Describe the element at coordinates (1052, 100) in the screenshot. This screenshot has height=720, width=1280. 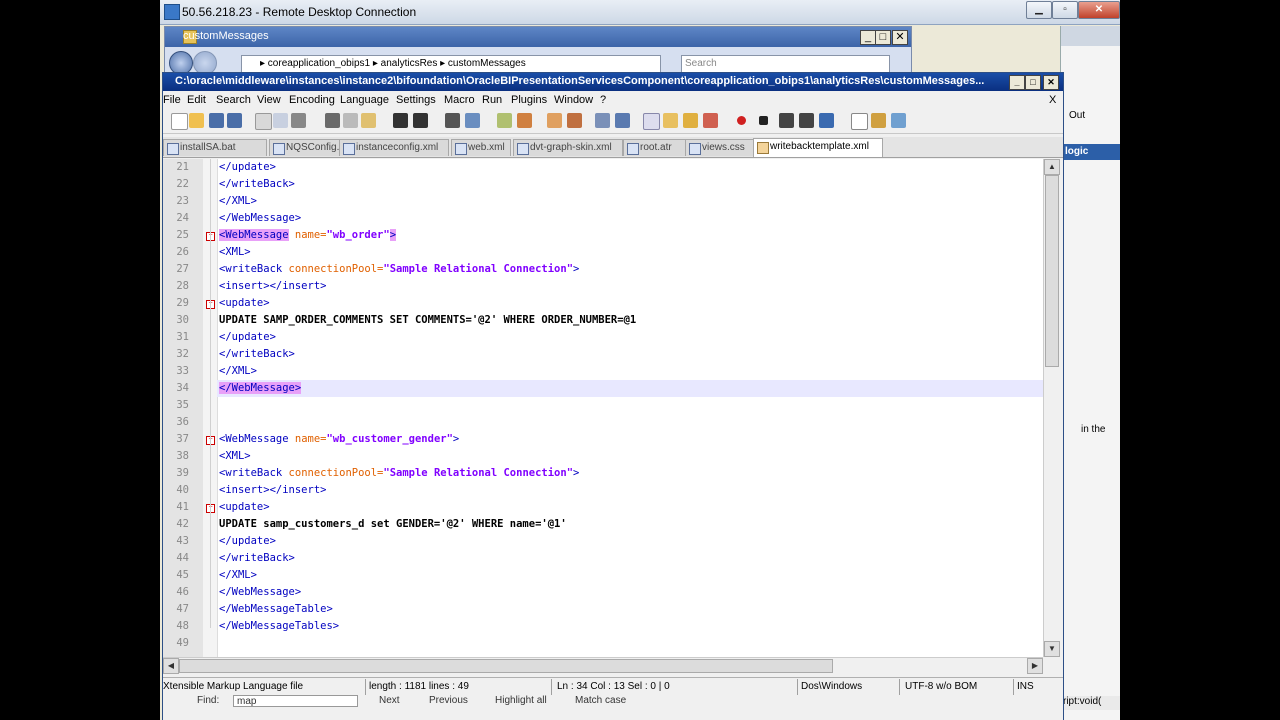
I see `close-document-x: X` at that location.